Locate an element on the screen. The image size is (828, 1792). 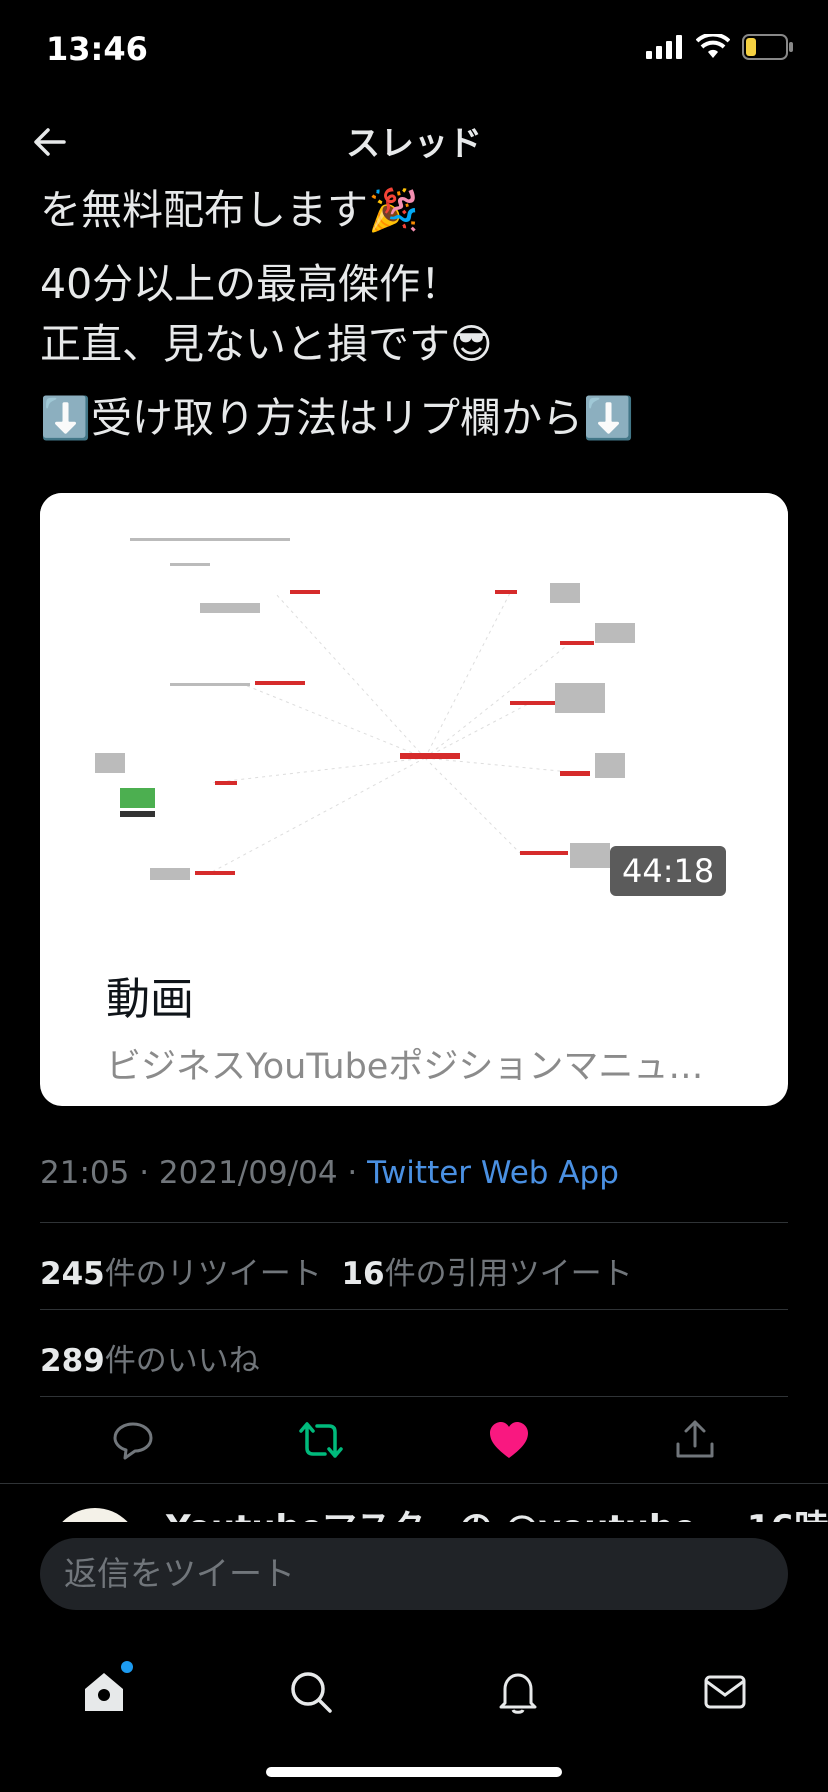
like-stats: 289件のいいね is located at coordinates (150, 1357).